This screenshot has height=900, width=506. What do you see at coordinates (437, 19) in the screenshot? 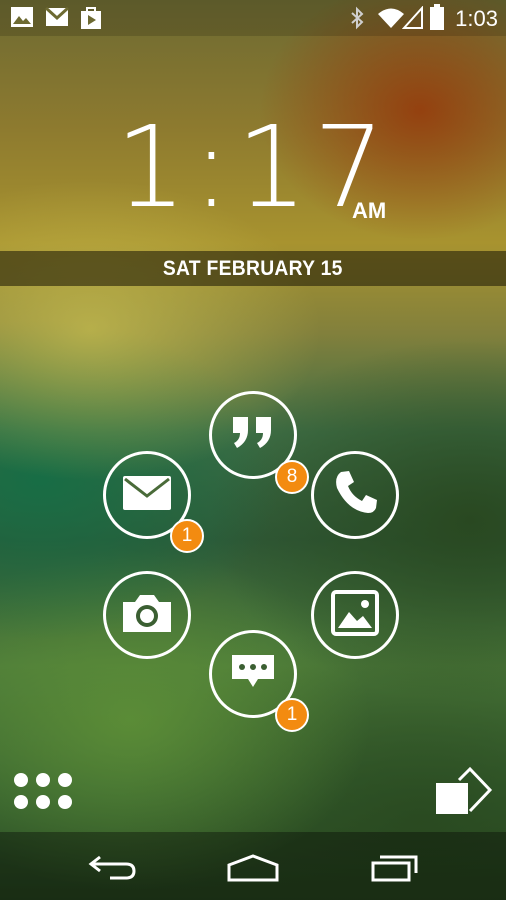
I see `battery-icon` at bounding box center [437, 19].